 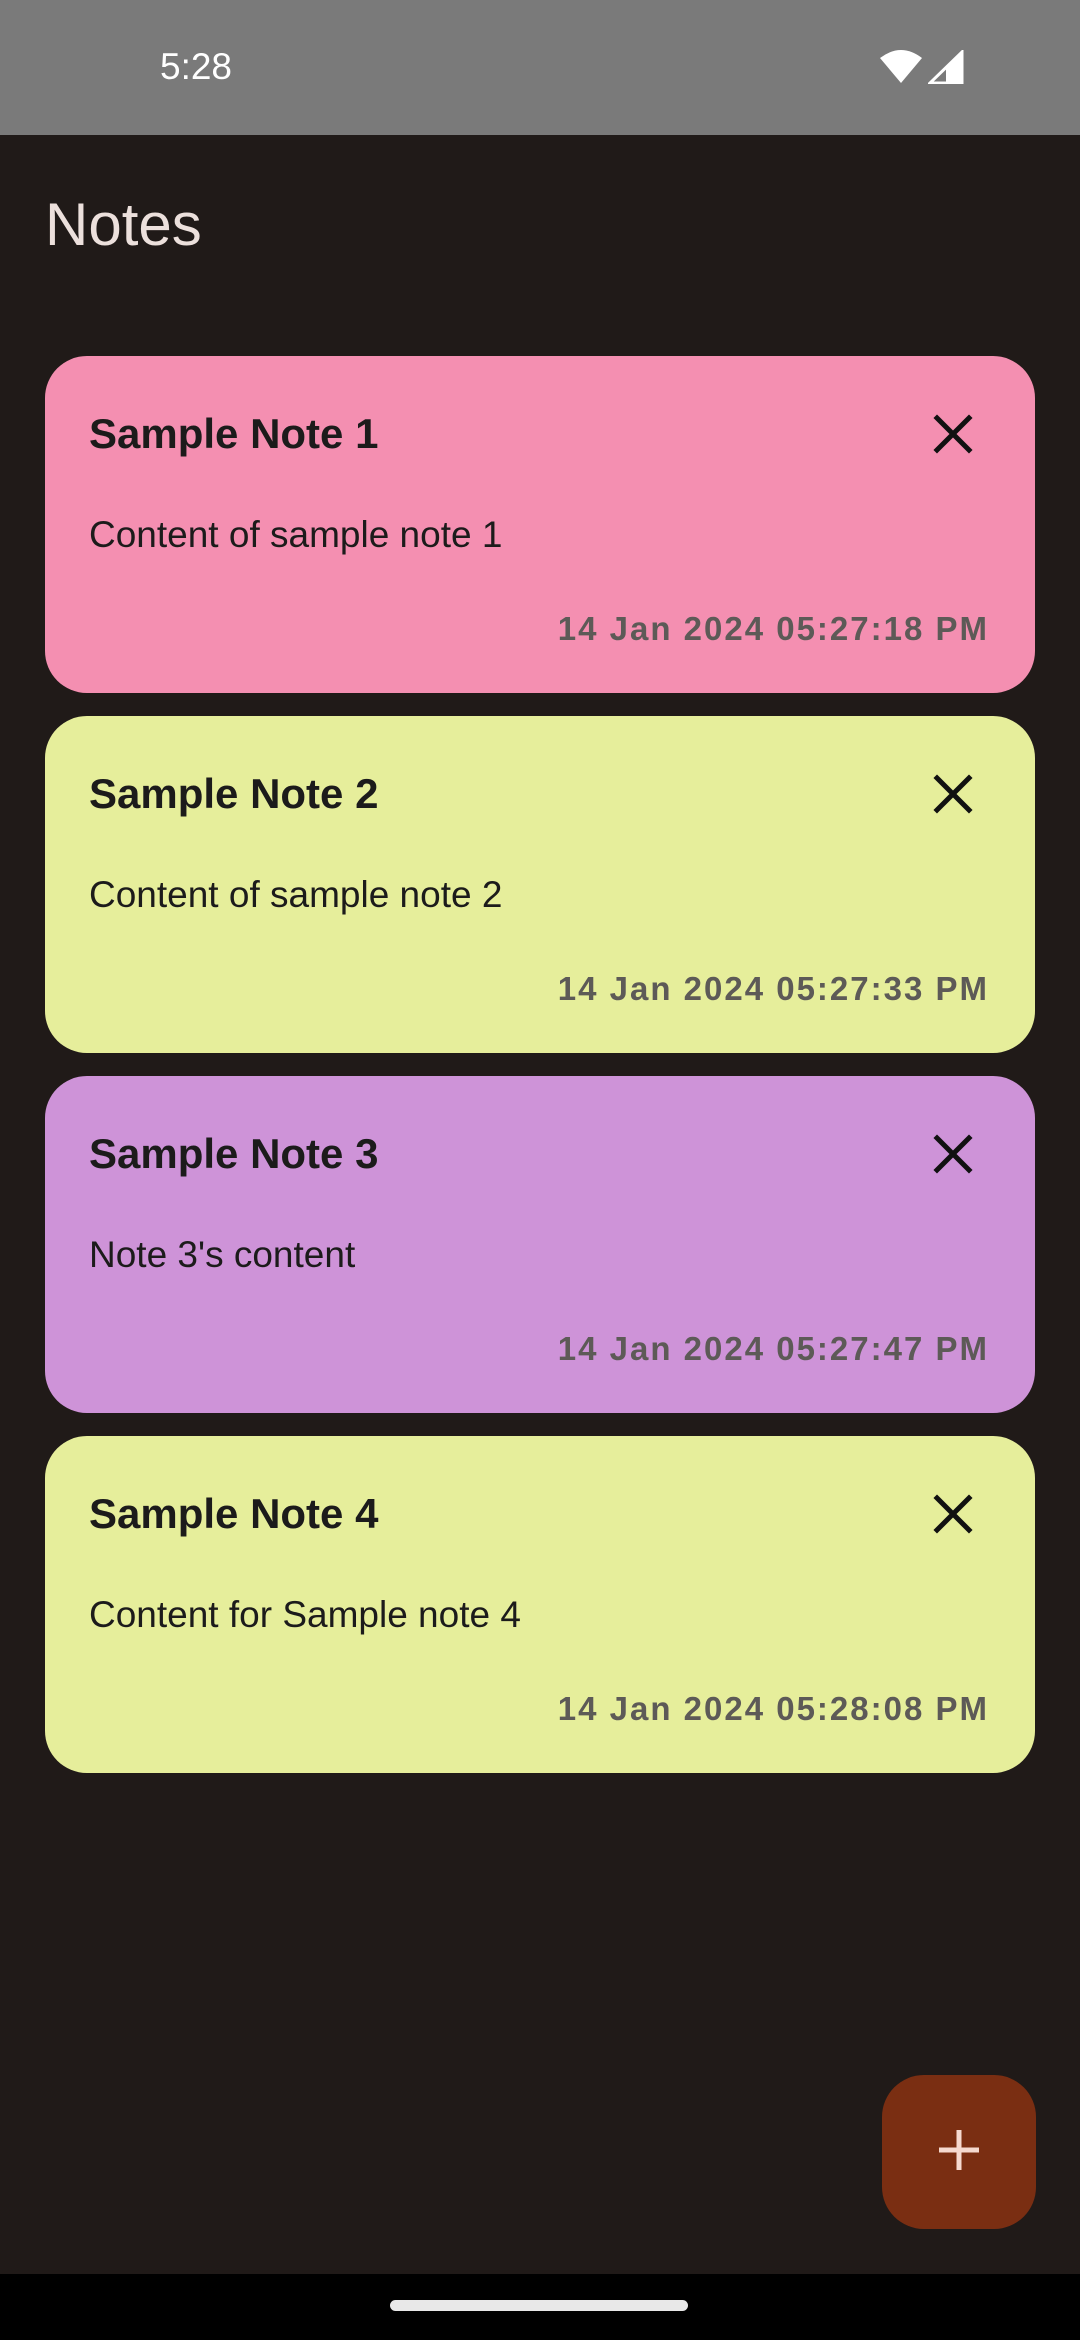 I want to click on note-title: Sample Note 2, so click(x=234, y=793).